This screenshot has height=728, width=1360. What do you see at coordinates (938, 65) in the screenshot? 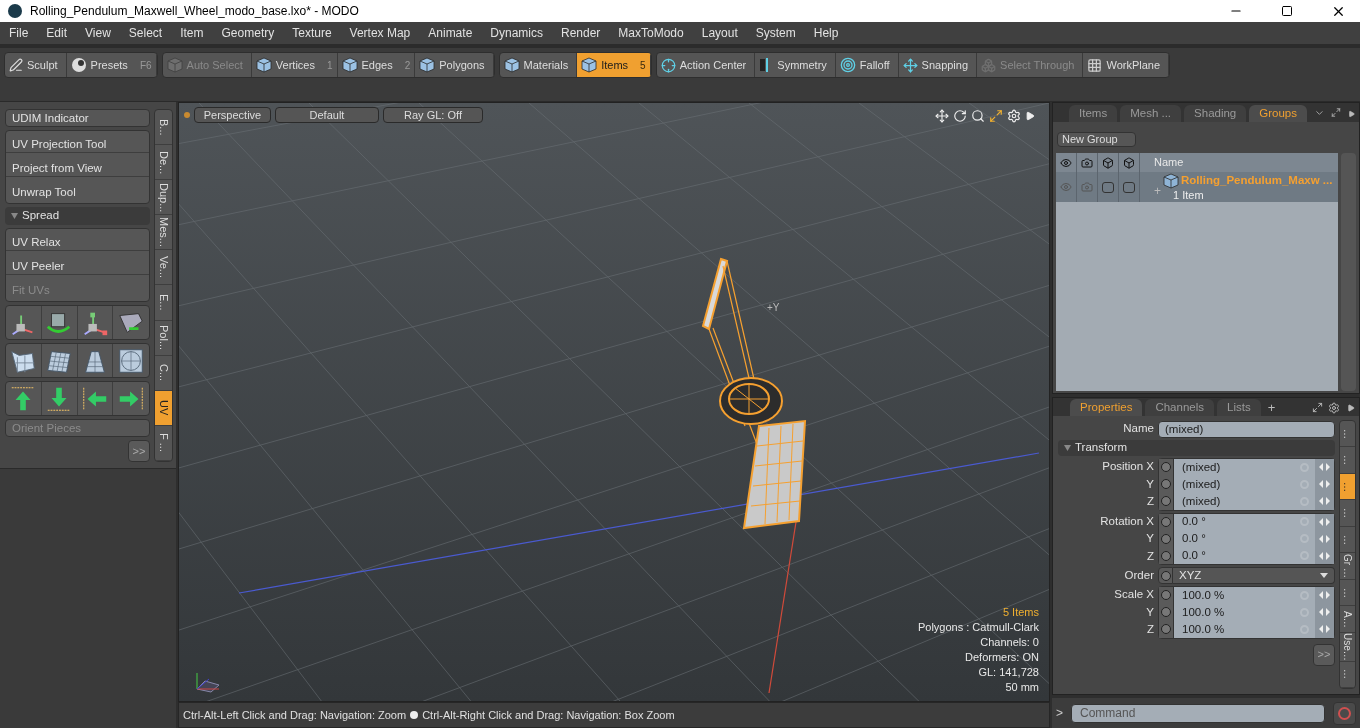
I see `toolbar-button: Snapping` at bounding box center [938, 65].